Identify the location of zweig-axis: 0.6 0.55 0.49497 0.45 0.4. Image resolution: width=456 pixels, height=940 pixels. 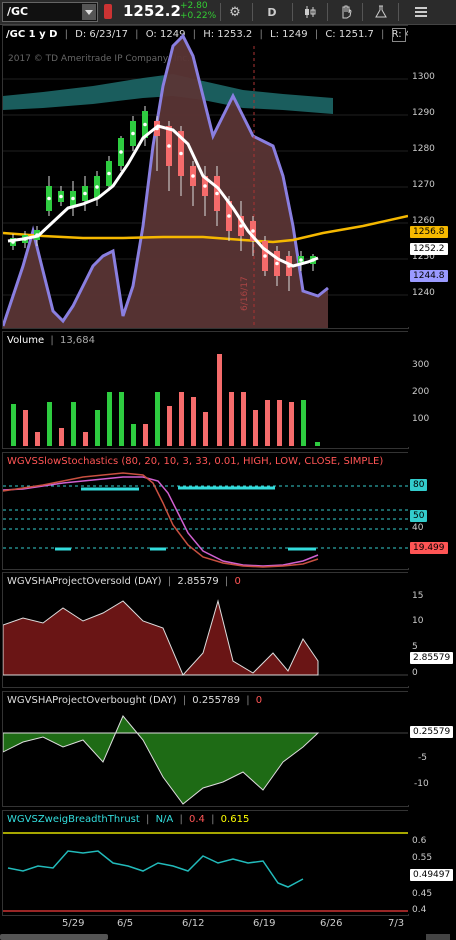
(432, 862).